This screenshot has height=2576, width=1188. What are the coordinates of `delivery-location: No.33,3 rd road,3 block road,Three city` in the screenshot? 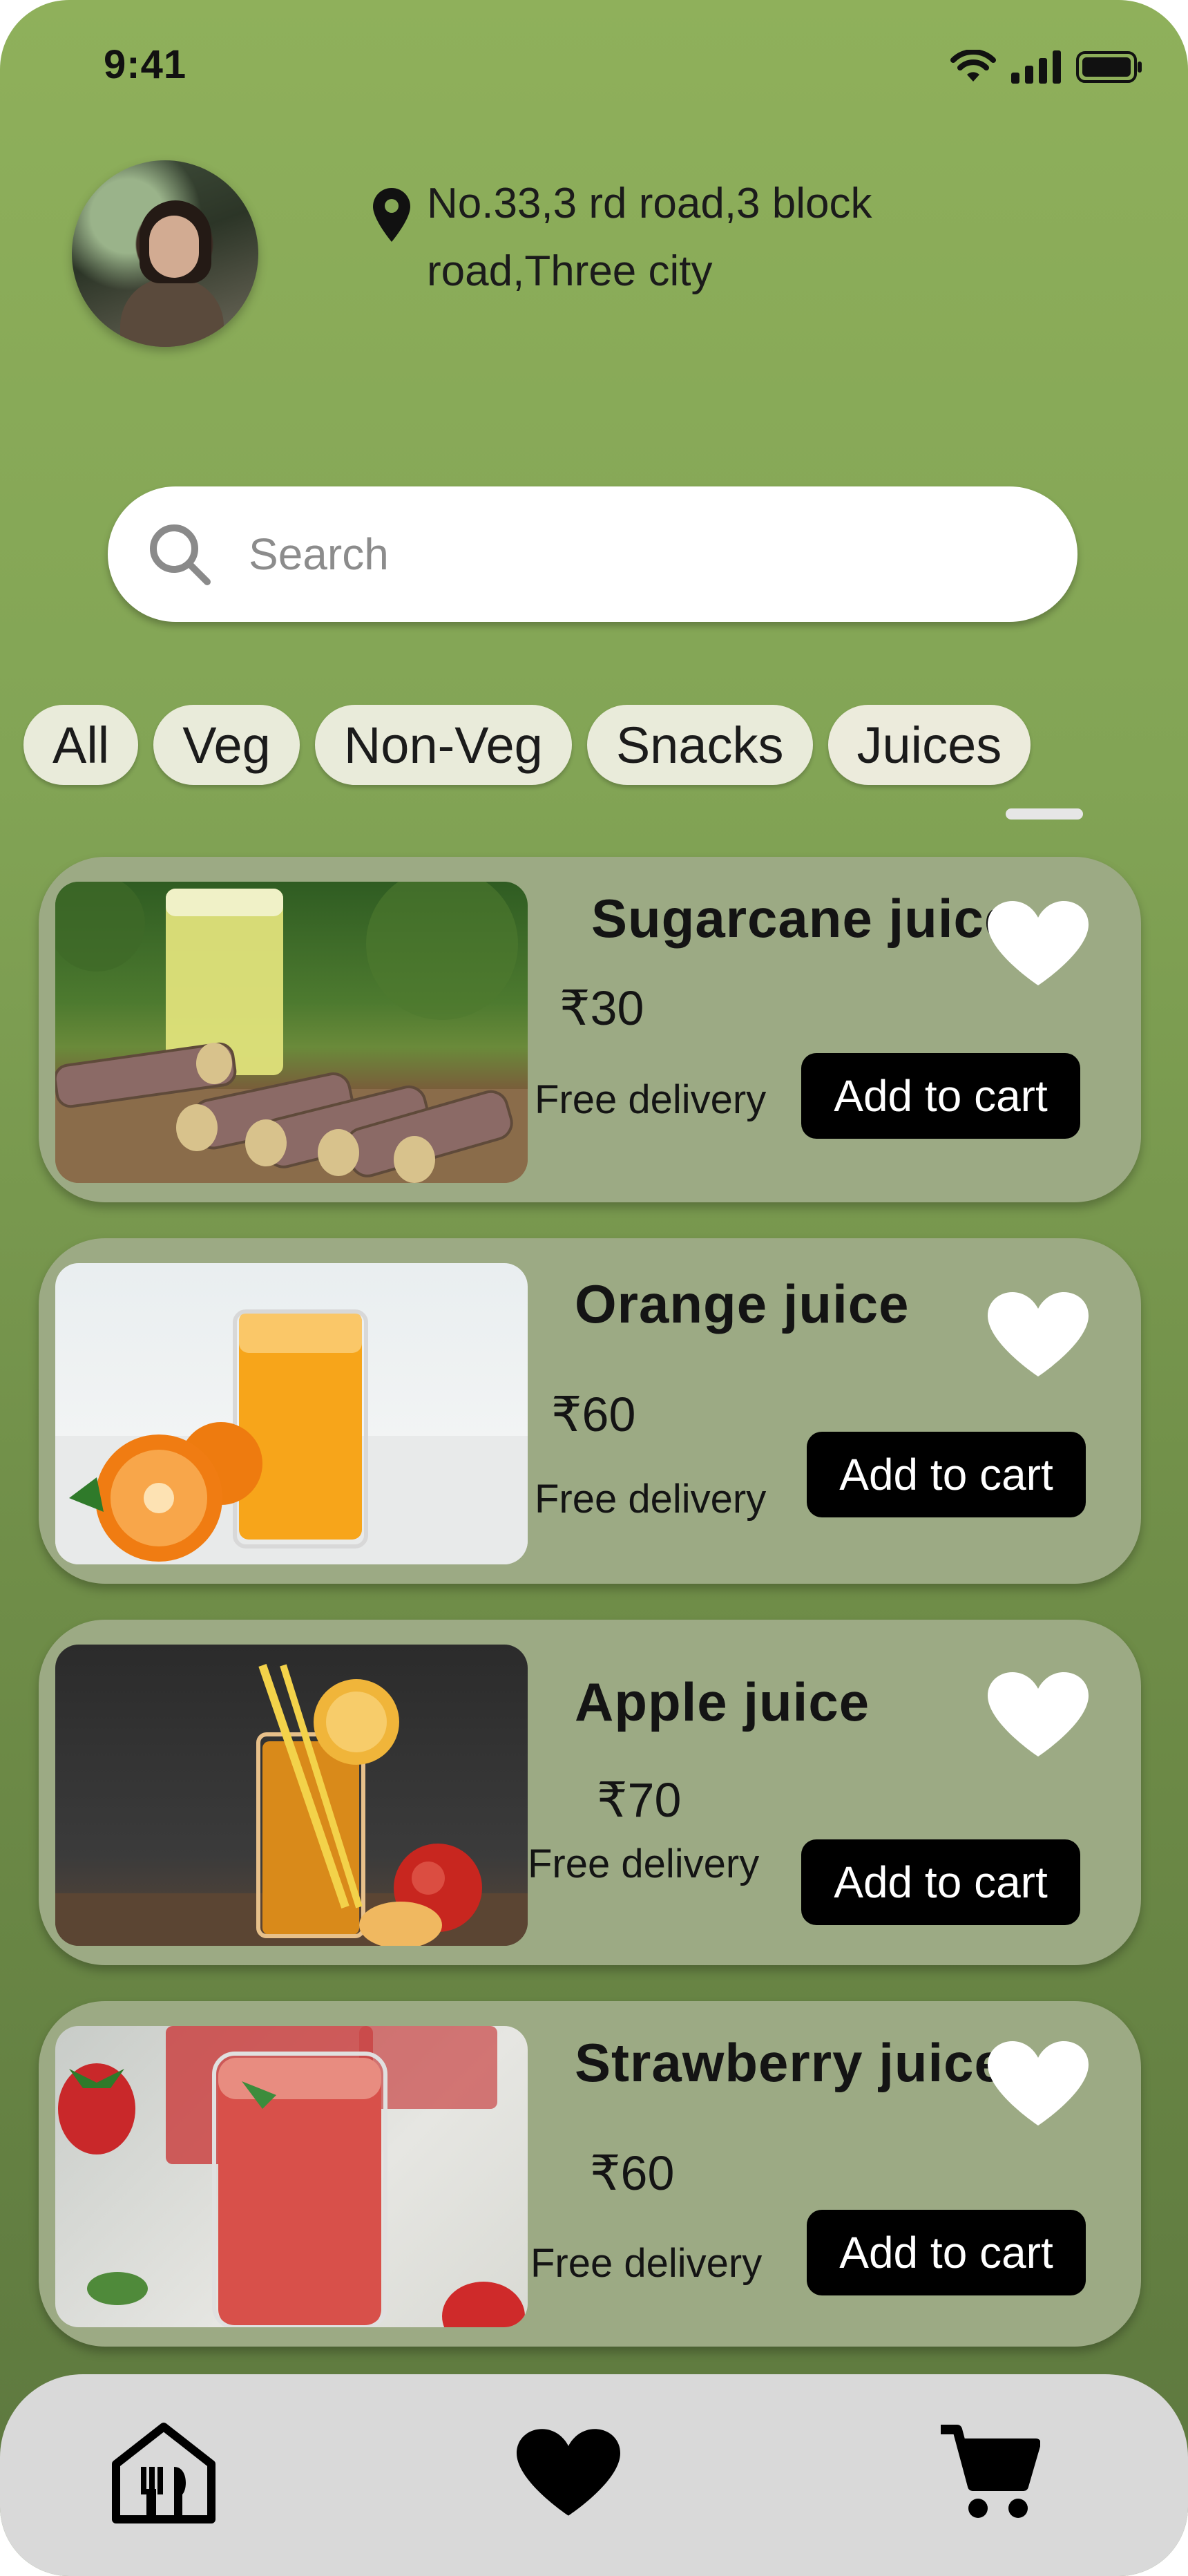 It's located at (697, 242).